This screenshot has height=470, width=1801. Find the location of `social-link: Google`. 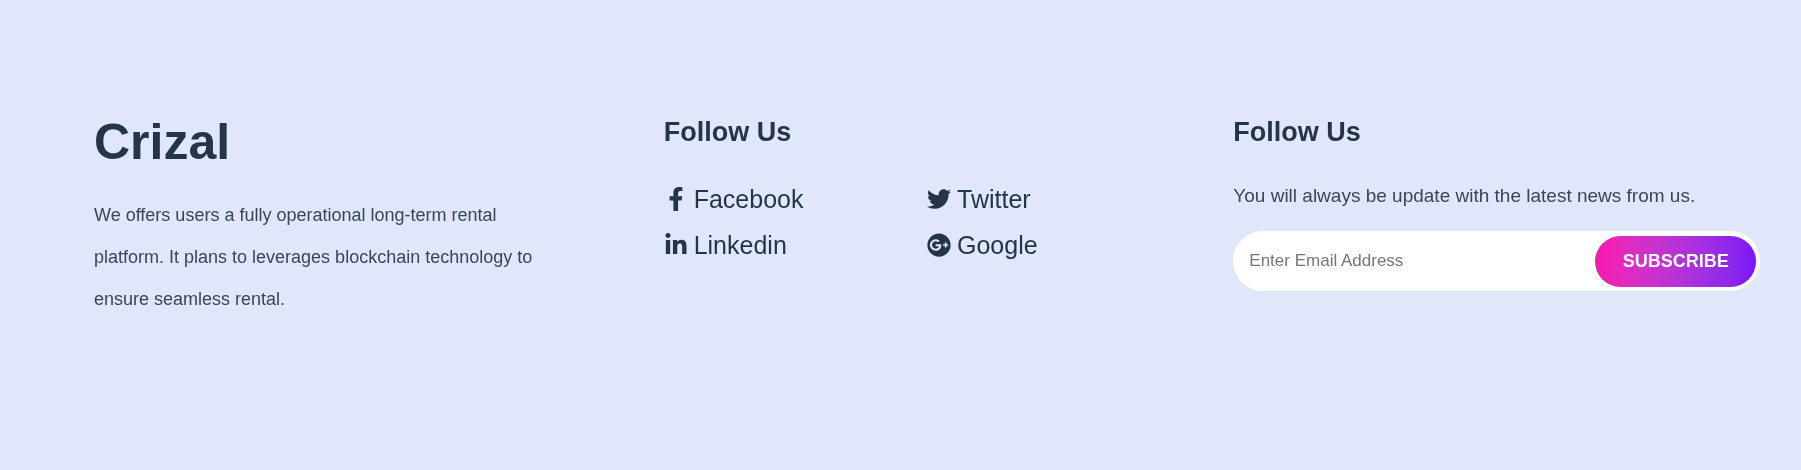

social-link: Google is located at coordinates (982, 245).